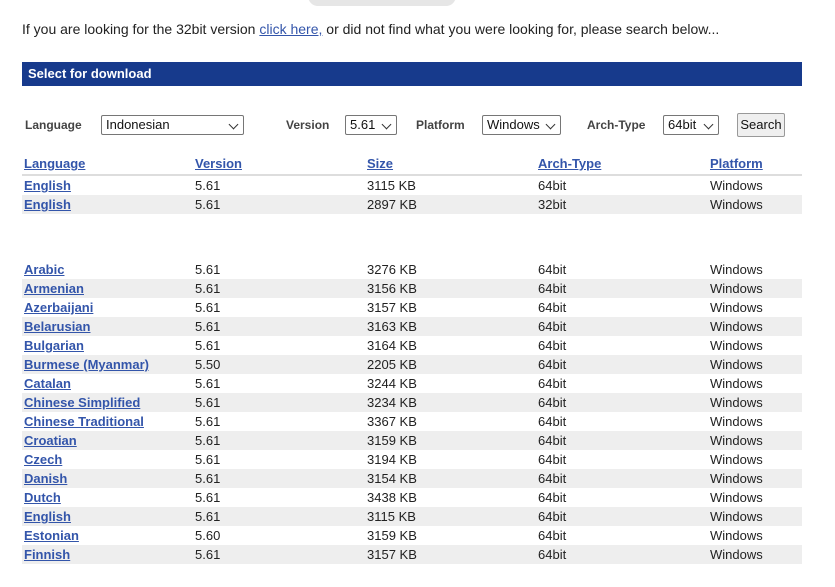 This screenshot has height=587, width=835. What do you see at coordinates (50, 440) in the screenshot?
I see `language-link: Croatian` at bounding box center [50, 440].